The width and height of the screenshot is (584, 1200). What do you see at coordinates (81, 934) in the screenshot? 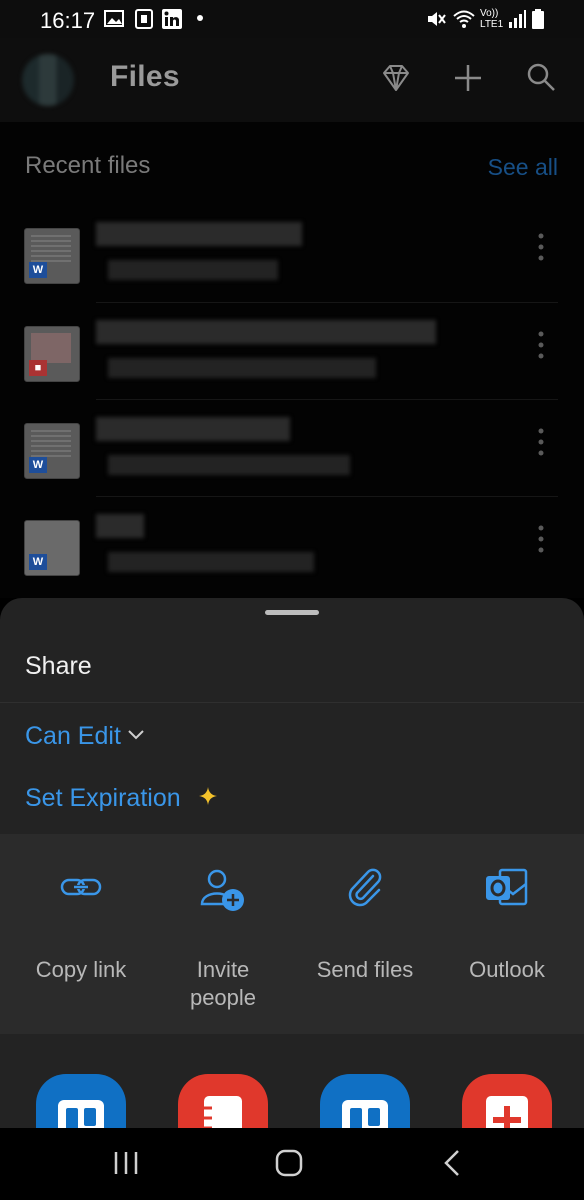
I see `copy-link-button: Copy link` at bounding box center [81, 934].